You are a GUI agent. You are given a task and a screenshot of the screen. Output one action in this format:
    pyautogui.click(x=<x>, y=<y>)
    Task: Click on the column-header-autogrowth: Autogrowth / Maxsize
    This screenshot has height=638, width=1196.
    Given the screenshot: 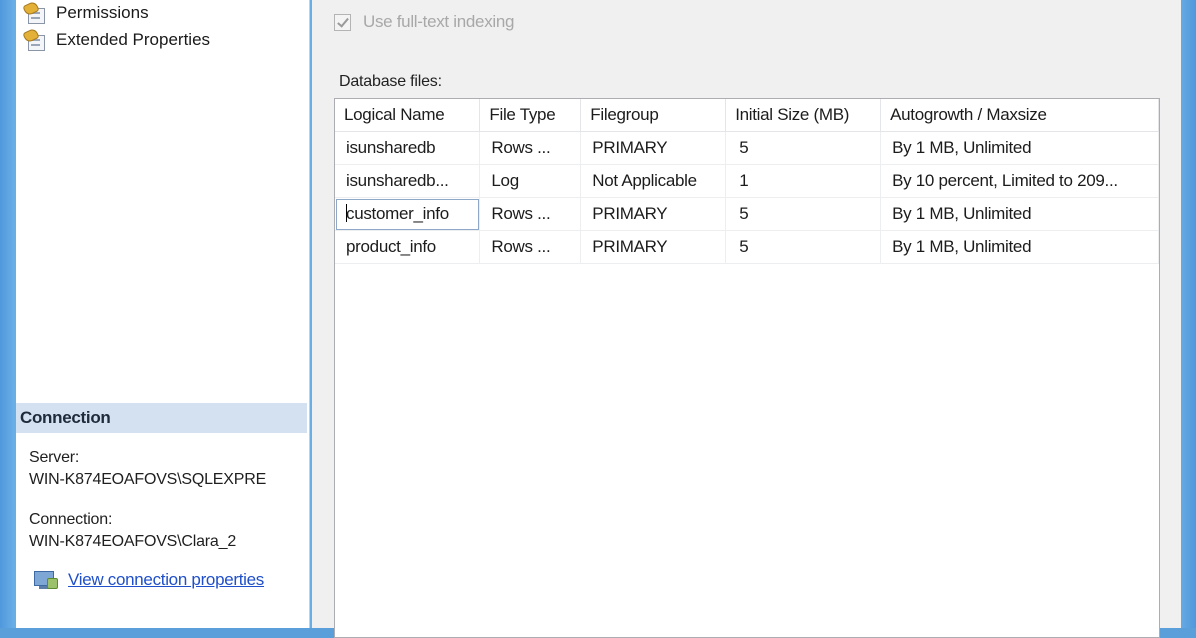 What is the action you would take?
    pyautogui.click(x=1019, y=115)
    